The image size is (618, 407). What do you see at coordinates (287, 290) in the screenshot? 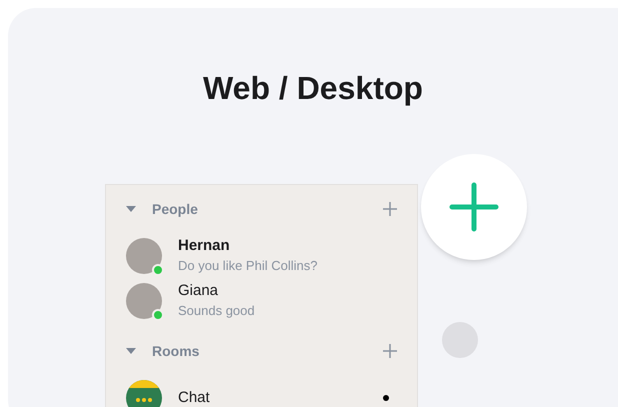
I see `contact-name: Giana` at bounding box center [287, 290].